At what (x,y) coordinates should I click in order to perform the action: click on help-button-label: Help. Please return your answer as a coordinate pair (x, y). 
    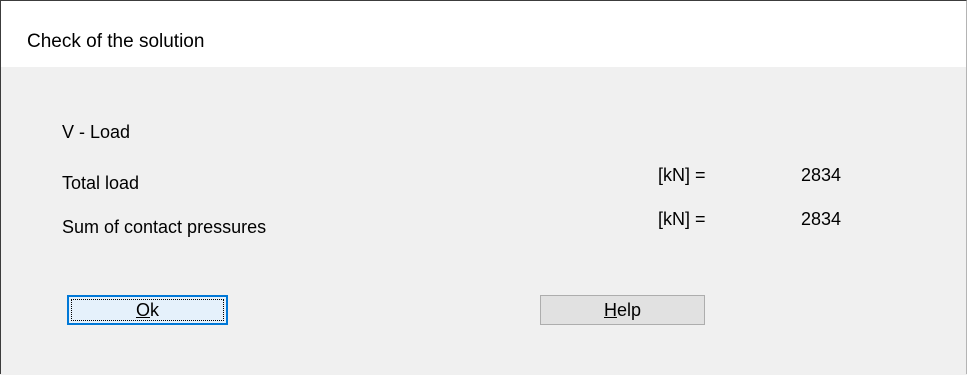
    Looking at the image, I should click on (622, 309).